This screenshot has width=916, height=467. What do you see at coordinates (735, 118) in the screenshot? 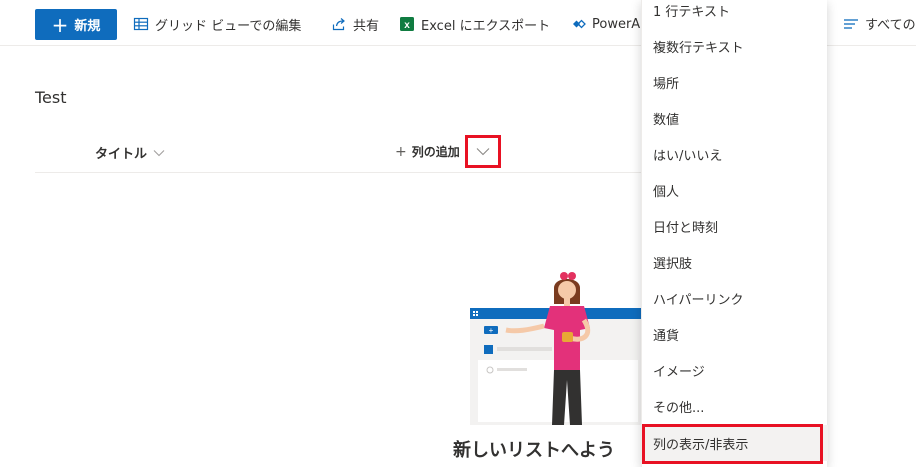
I see `menu-item-number: 数値` at bounding box center [735, 118].